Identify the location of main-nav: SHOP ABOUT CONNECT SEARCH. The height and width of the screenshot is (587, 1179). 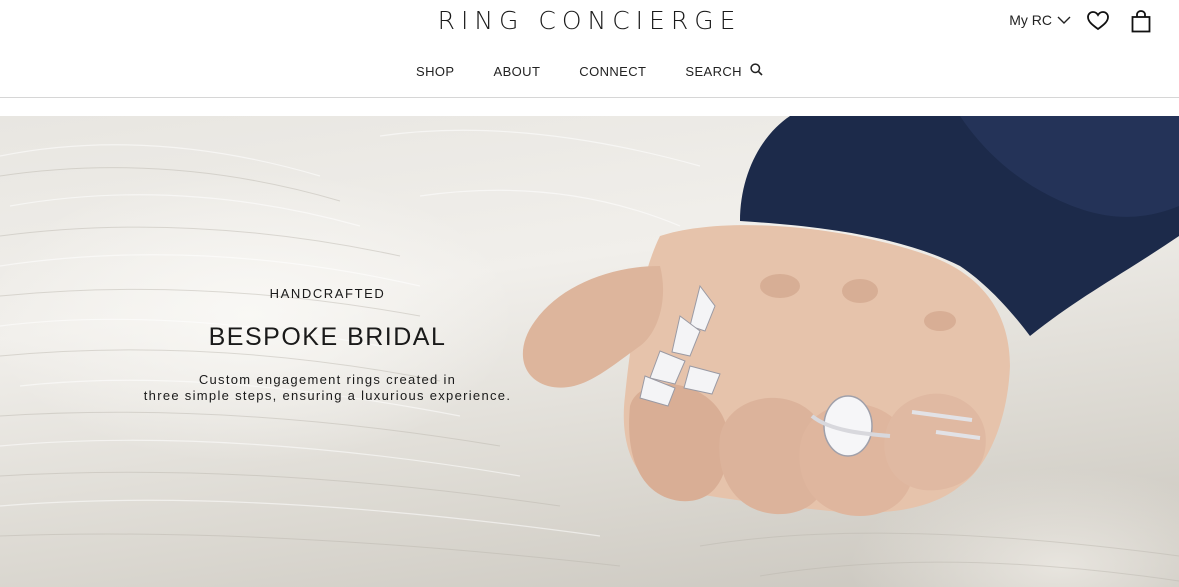
(589, 71).